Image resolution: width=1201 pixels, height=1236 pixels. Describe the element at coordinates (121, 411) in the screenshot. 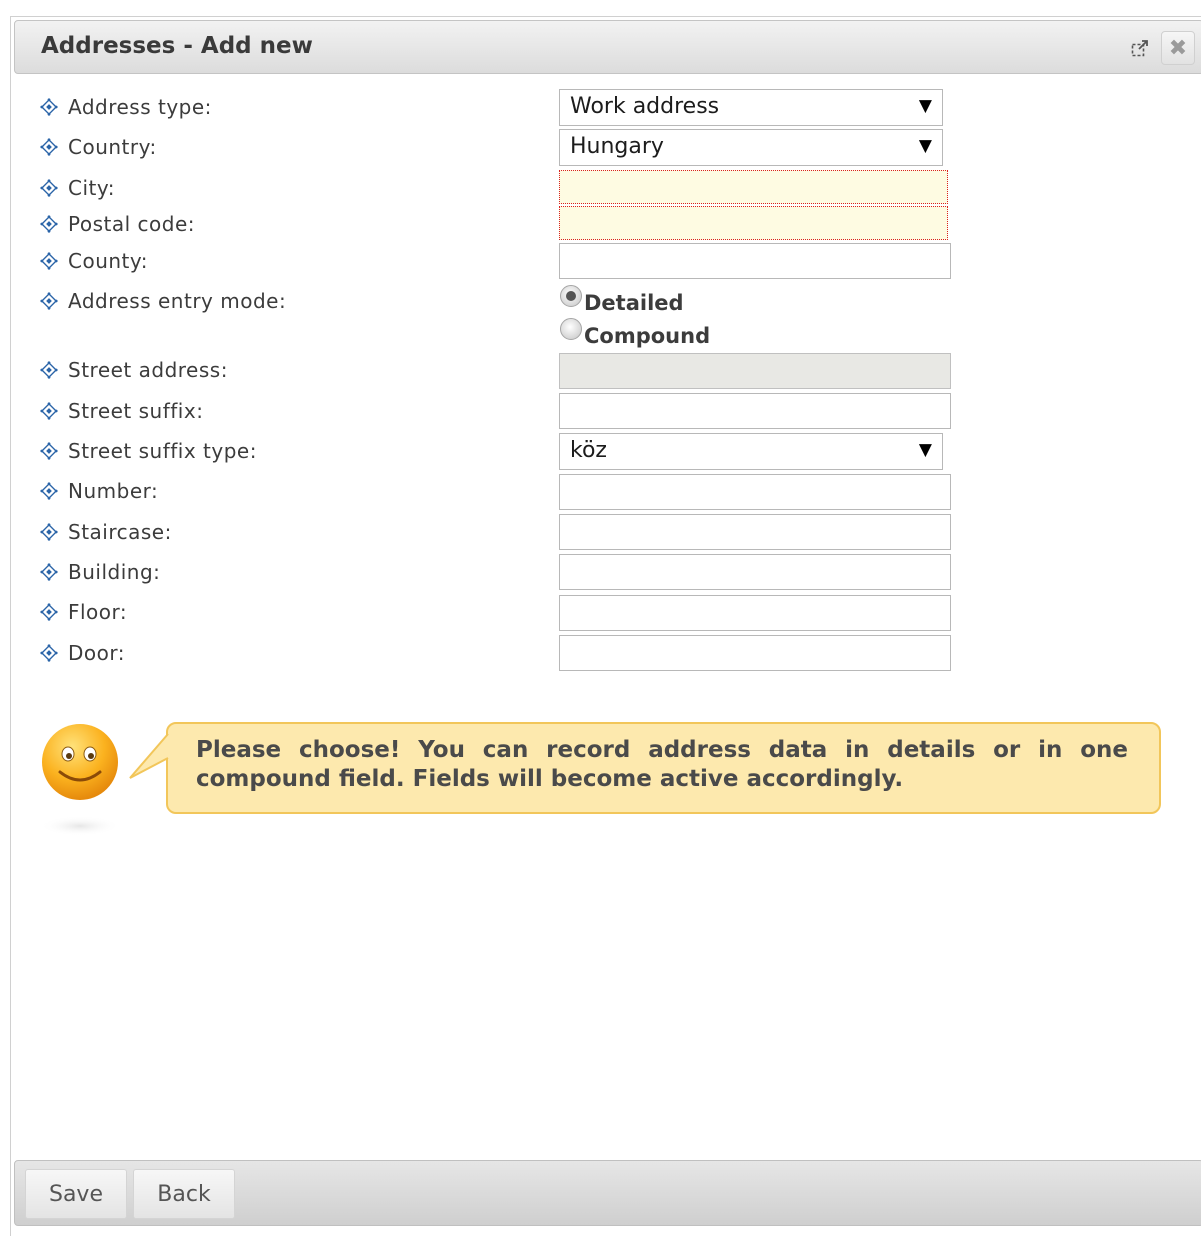

I see `label-street-suffix: Street suffix:` at that location.